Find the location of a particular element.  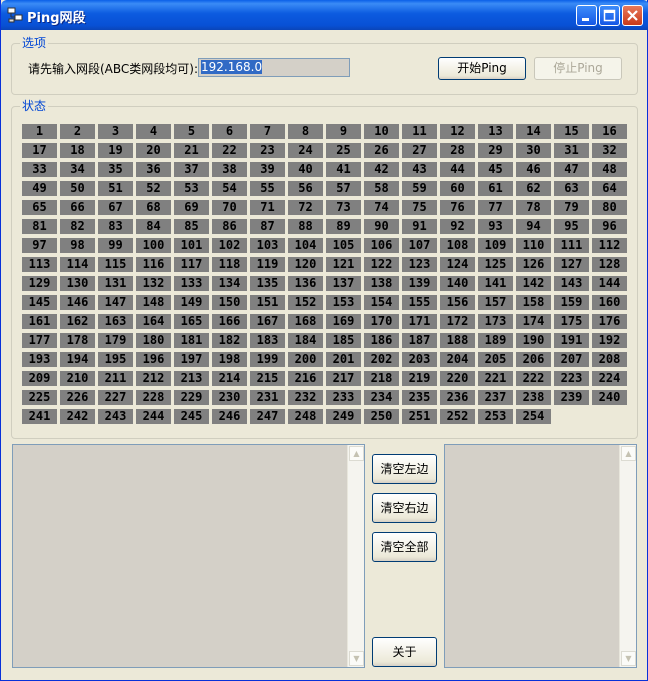

host-cell: 76 is located at coordinates (457, 207).